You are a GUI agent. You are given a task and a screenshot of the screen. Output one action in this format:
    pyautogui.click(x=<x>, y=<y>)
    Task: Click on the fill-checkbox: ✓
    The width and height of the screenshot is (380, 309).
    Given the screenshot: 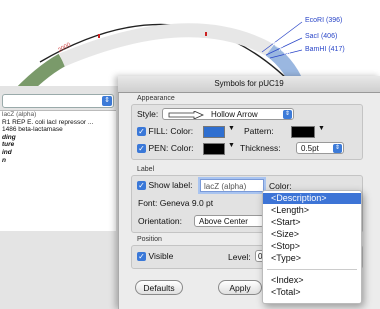 What is the action you would take?
    pyautogui.click(x=141, y=132)
    